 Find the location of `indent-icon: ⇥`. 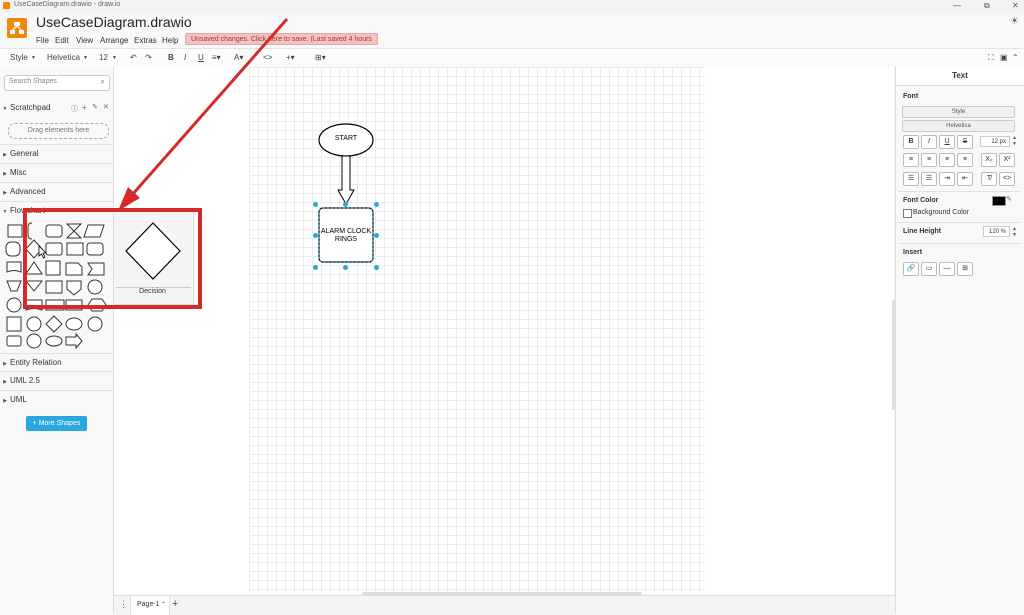

indent-icon: ⇥ is located at coordinates (947, 179).